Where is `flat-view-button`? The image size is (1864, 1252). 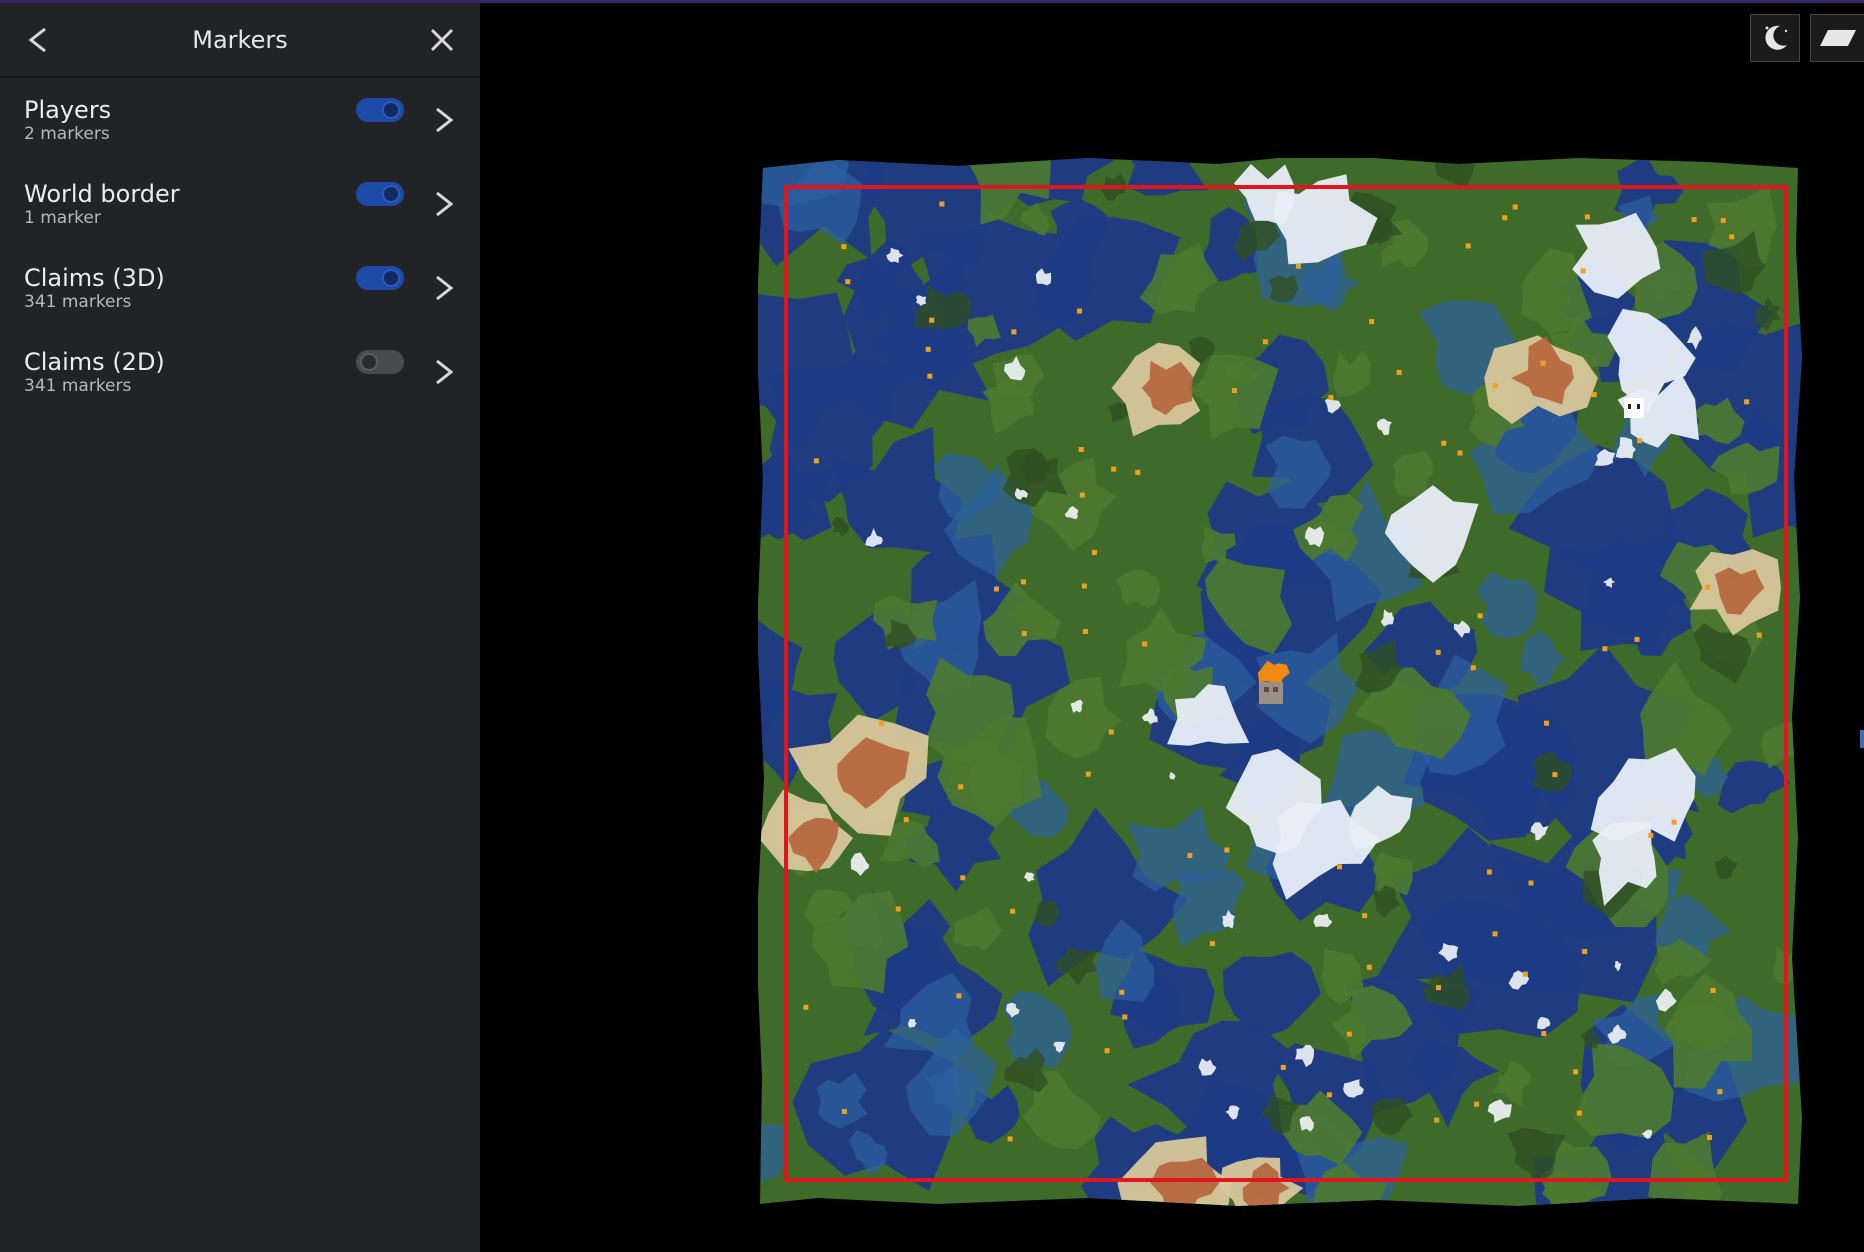 flat-view-button is located at coordinates (1837, 38).